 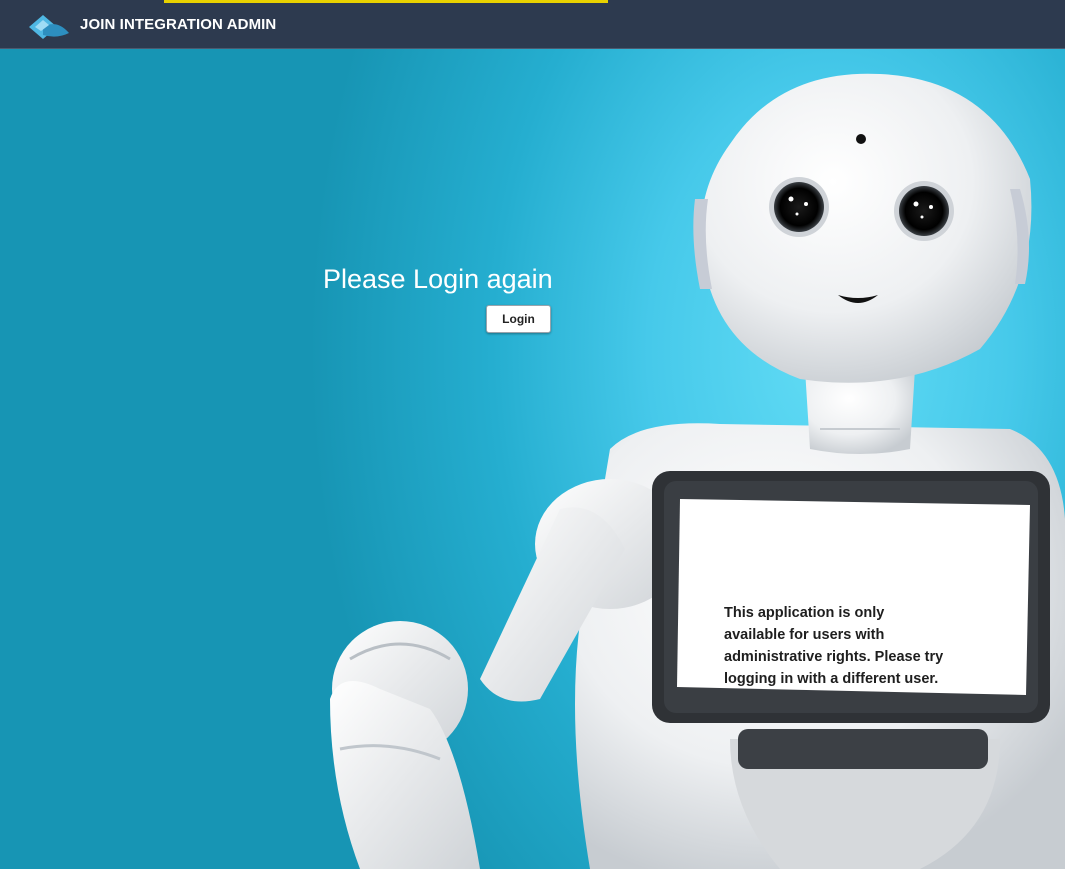 I want to click on login-button: Login, so click(x=518, y=319).